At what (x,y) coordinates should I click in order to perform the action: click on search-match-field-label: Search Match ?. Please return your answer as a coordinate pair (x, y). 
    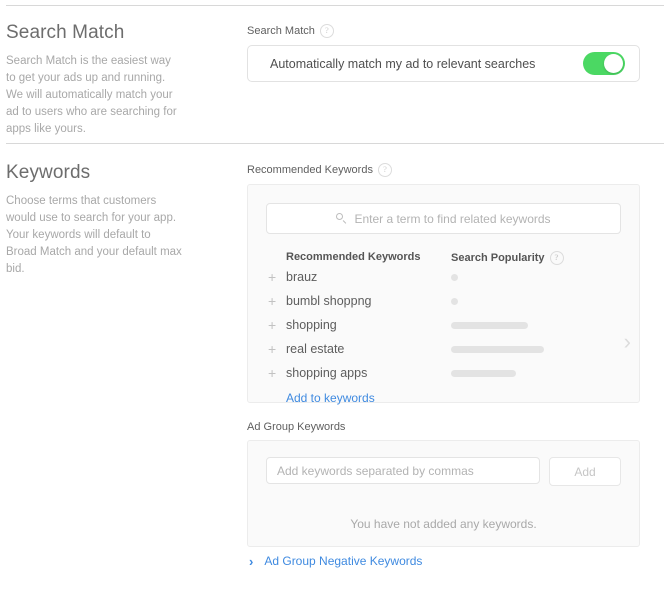
    Looking at the image, I should click on (443, 31).